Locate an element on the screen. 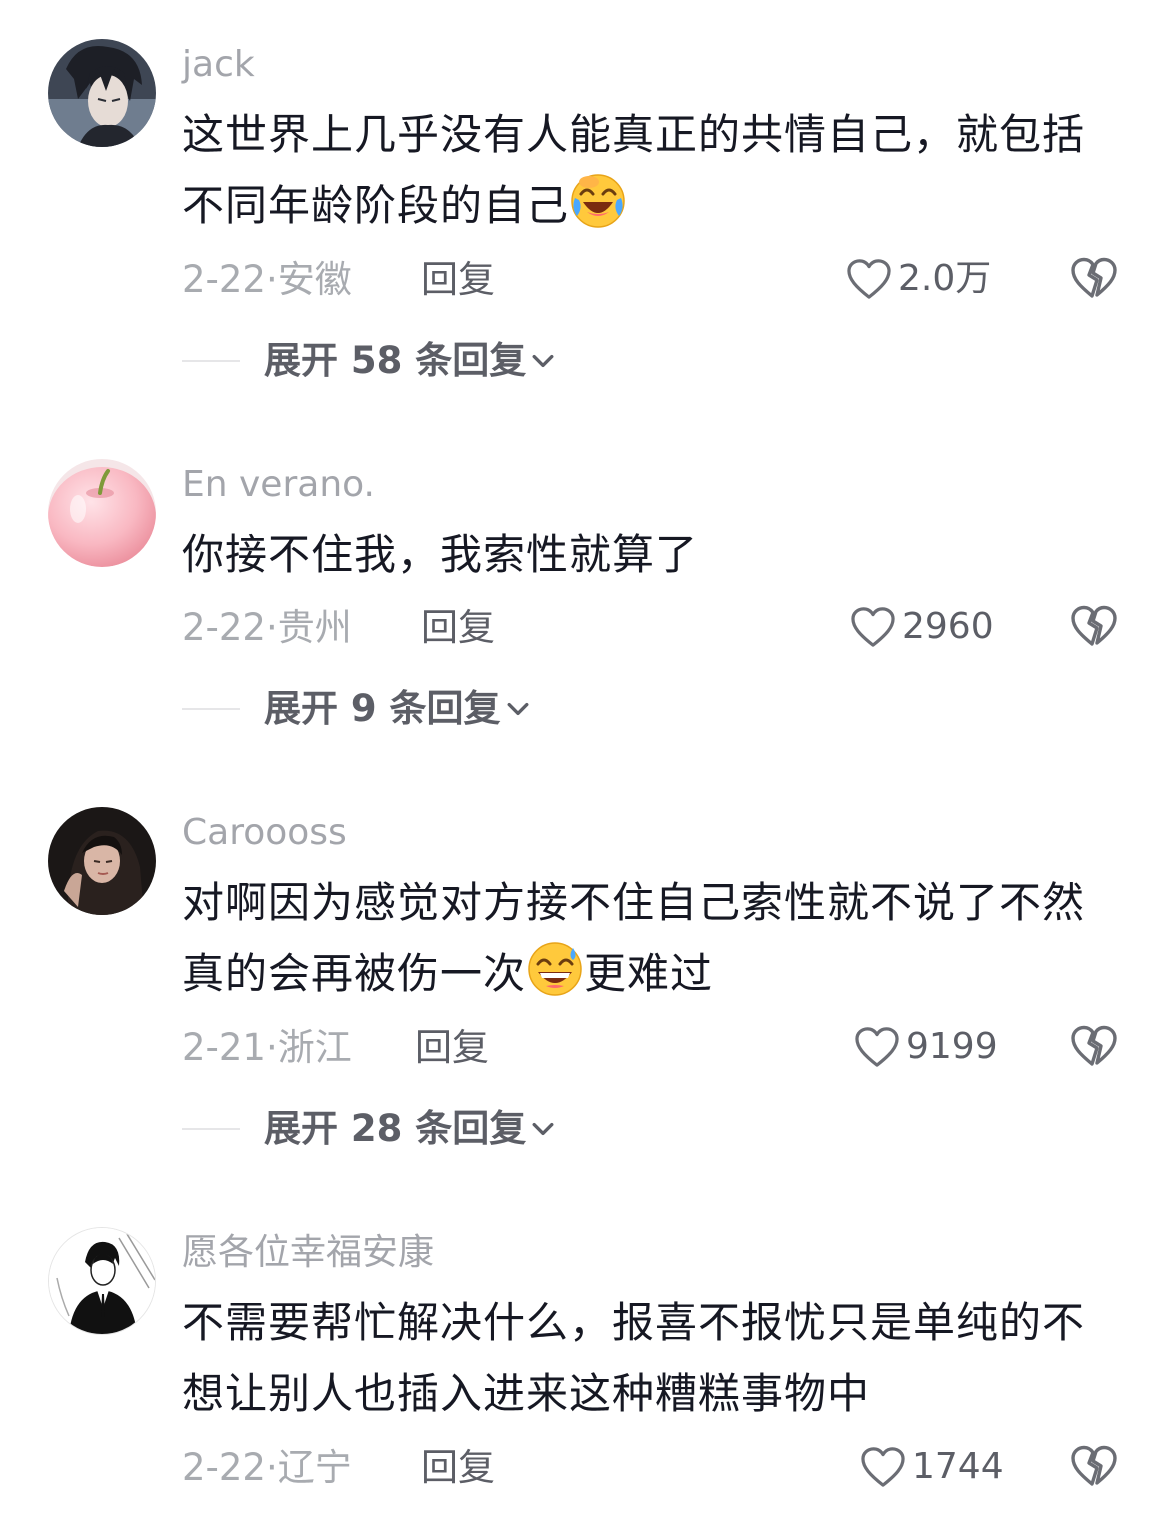 Image resolution: width=1170 pixels, height=1517 pixels. comment-location: 辽宁 is located at coordinates (314, 1467).